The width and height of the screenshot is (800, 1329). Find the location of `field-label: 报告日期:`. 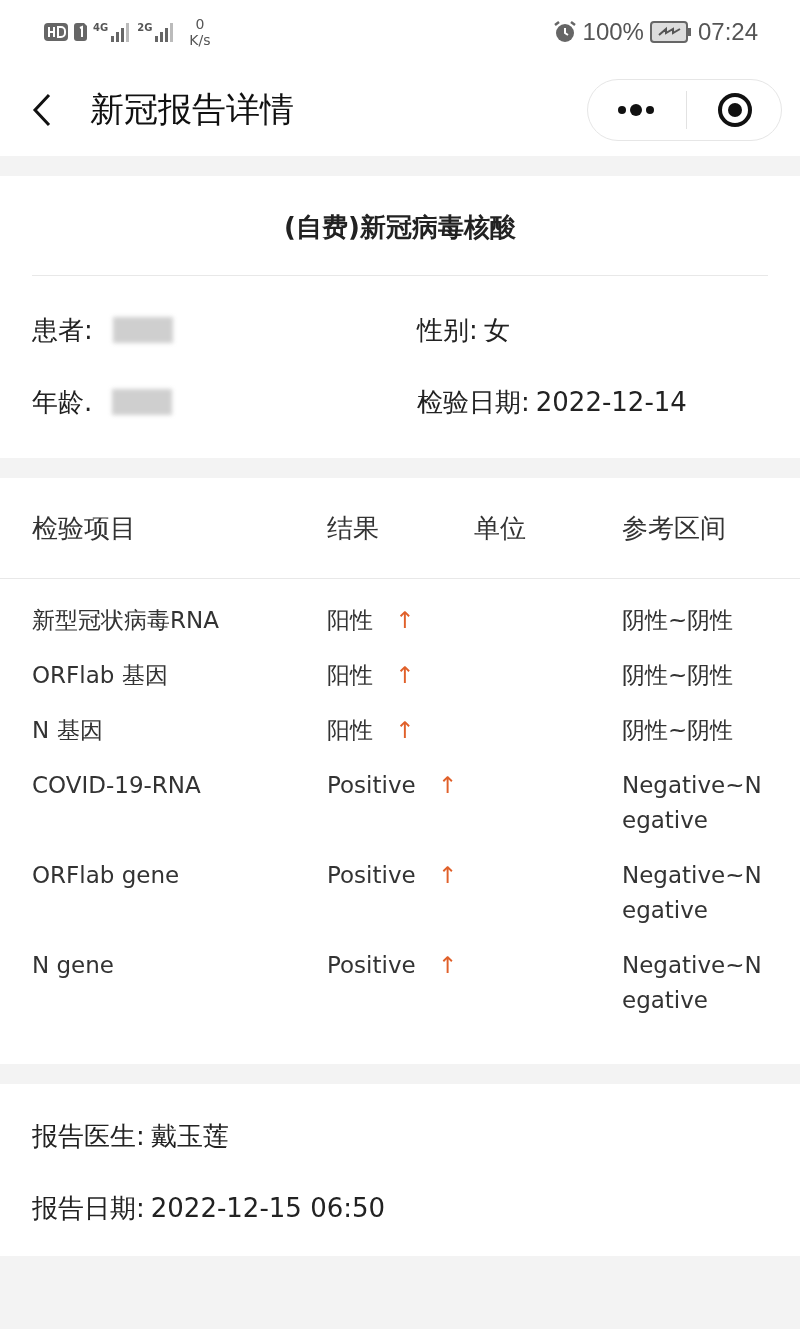

field-label: 报告日期: is located at coordinates (88, 1208).